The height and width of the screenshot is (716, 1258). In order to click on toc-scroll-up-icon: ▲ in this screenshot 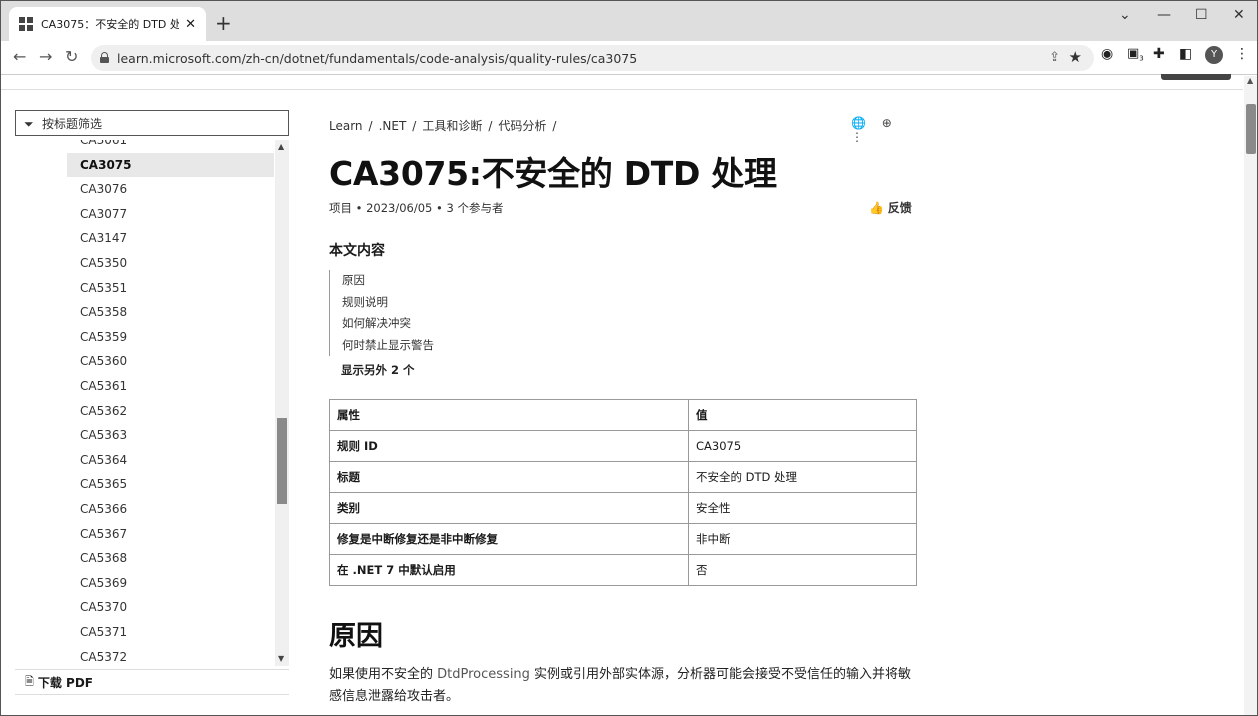, I will do `click(281, 146)`.